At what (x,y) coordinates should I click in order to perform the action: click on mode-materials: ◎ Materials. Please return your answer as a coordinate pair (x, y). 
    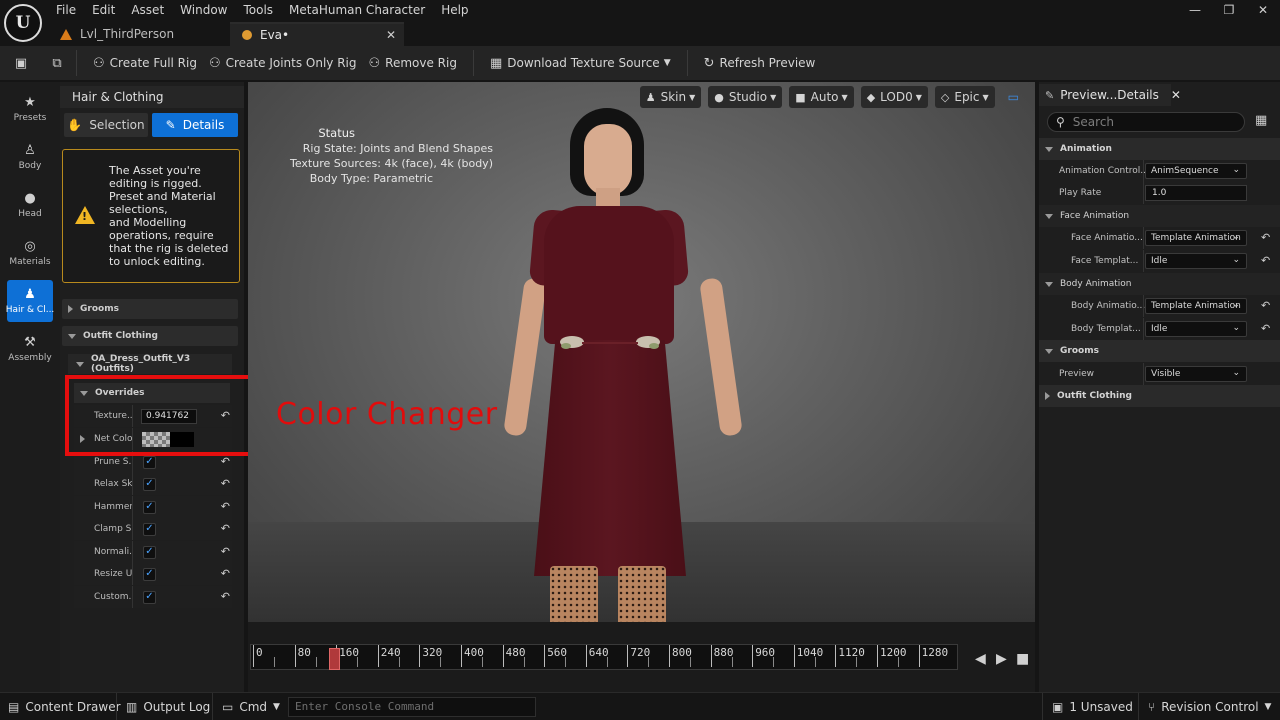
    Looking at the image, I should click on (30, 253).